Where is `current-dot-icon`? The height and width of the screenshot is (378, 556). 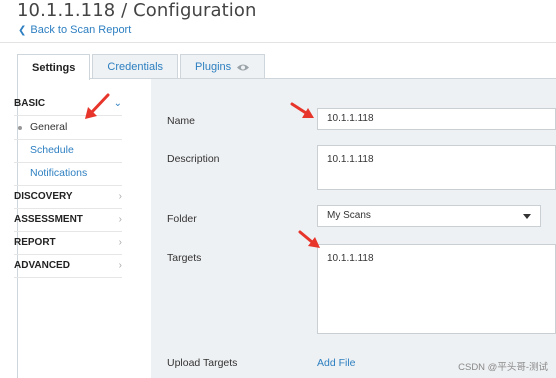
current-dot-icon is located at coordinates (20, 128).